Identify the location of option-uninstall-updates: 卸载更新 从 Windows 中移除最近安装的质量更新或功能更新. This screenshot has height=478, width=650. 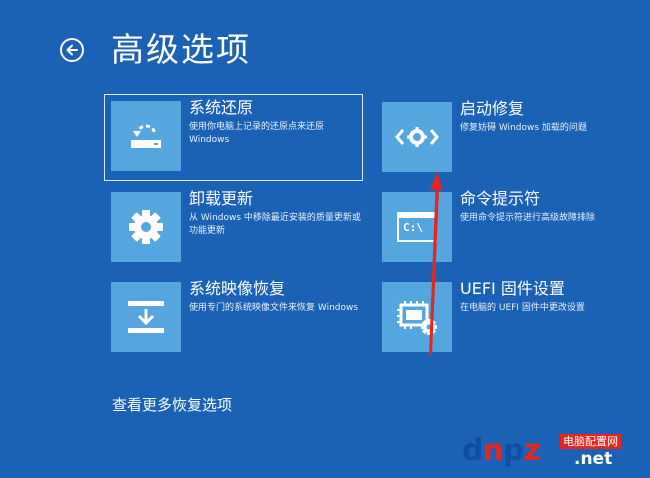
(233, 227).